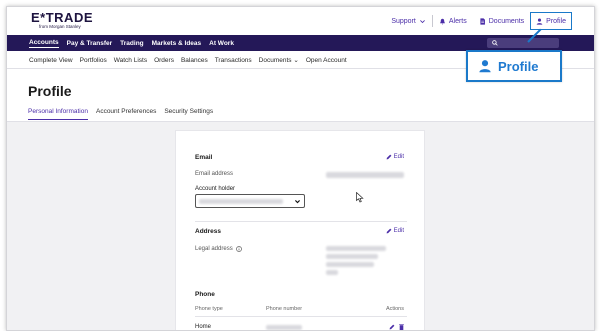 The height and width of the screenshot is (331, 601). I want to click on email-edit-button: Edit, so click(395, 157).